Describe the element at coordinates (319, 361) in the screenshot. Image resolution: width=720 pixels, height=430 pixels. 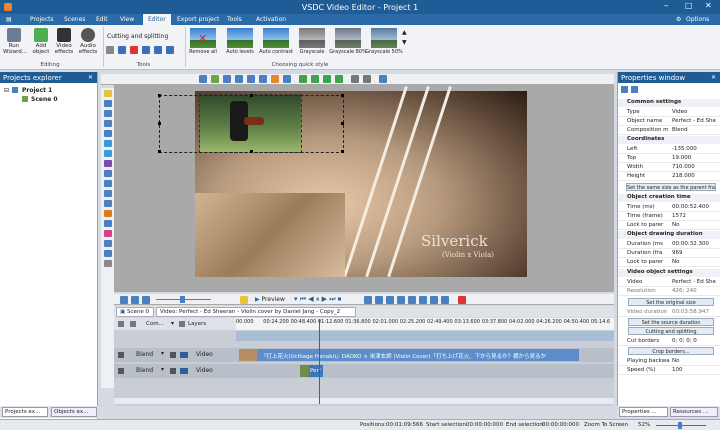
I see `playhead` at that location.